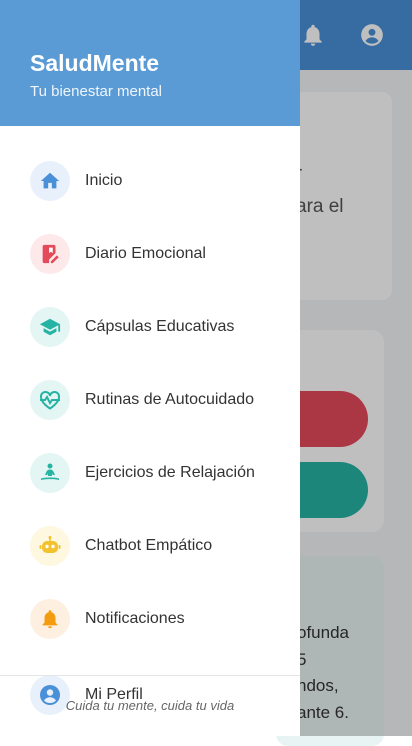 The image size is (412, 746). I want to click on robot-icon, so click(50, 546).